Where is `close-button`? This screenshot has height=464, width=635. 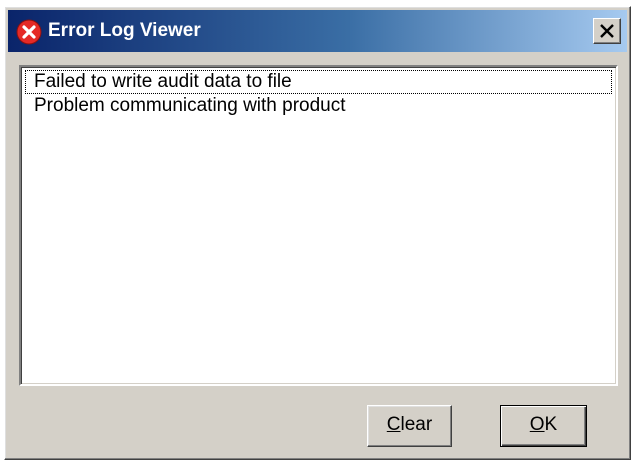
close-button is located at coordinates (607, 31).